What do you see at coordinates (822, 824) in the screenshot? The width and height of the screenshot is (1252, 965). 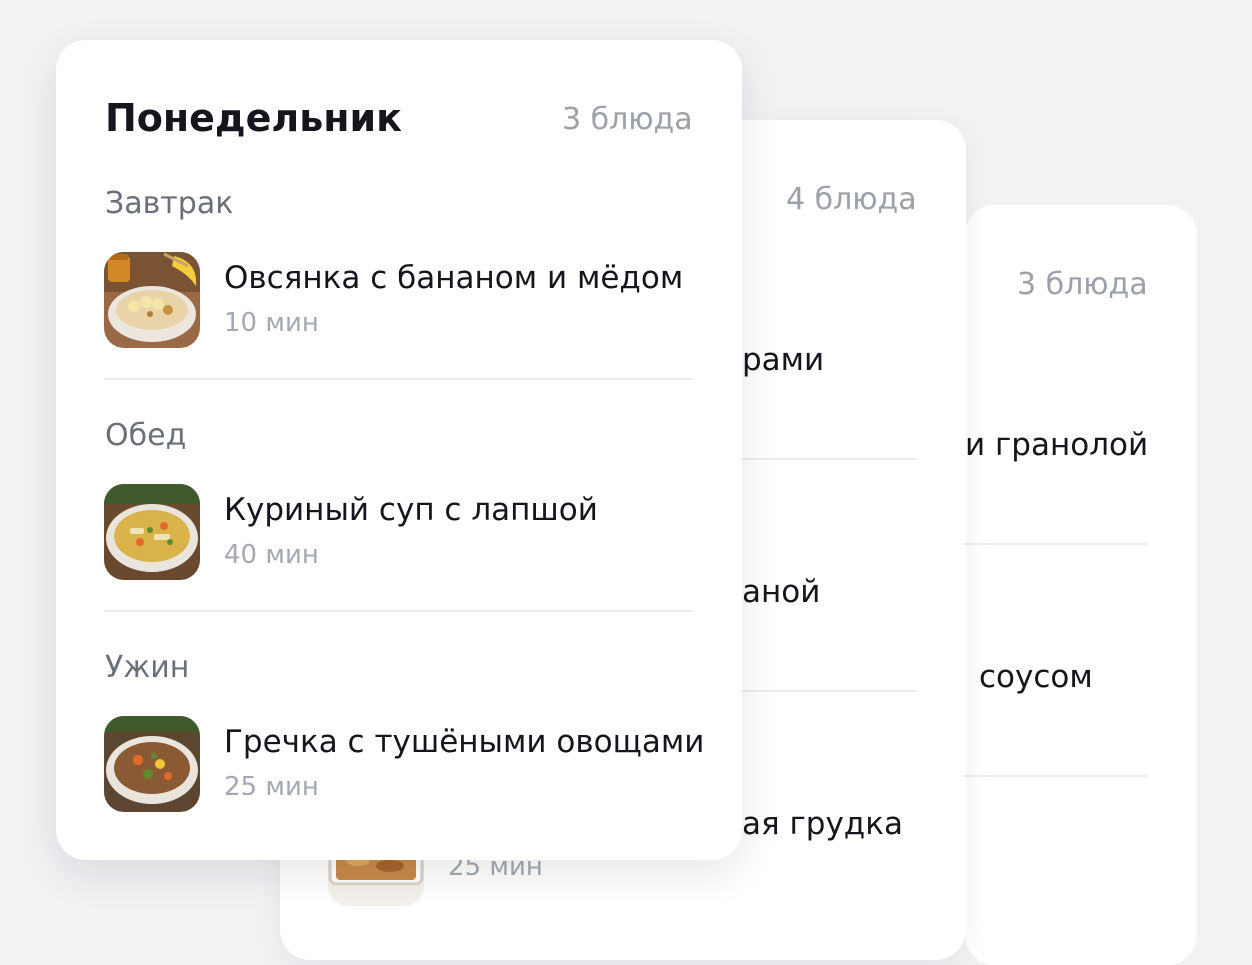 I see `dish-name-fragment: ая грудка` at bounding box center [822, 824].